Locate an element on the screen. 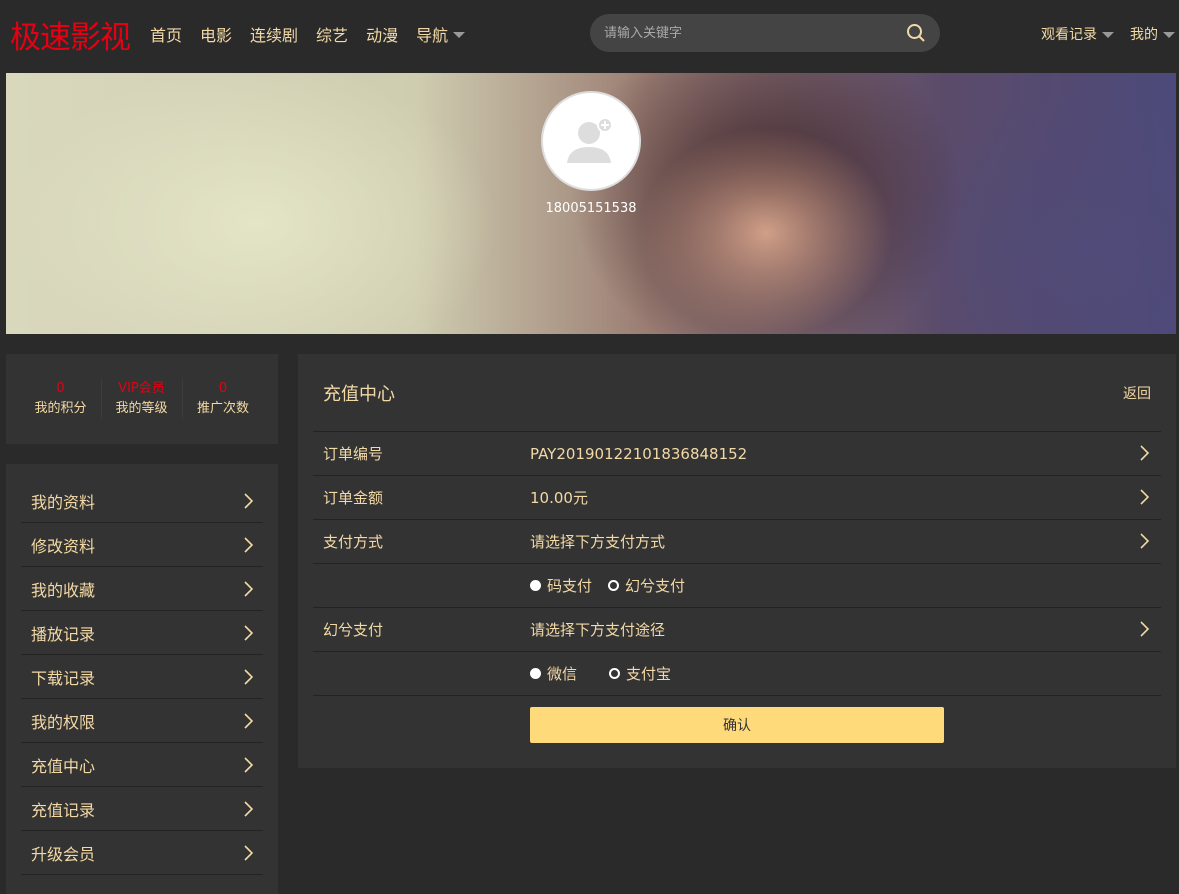 This screenshot has width=1179, height=894. nav-guide: 导航 is located at coordinates (441, 34).